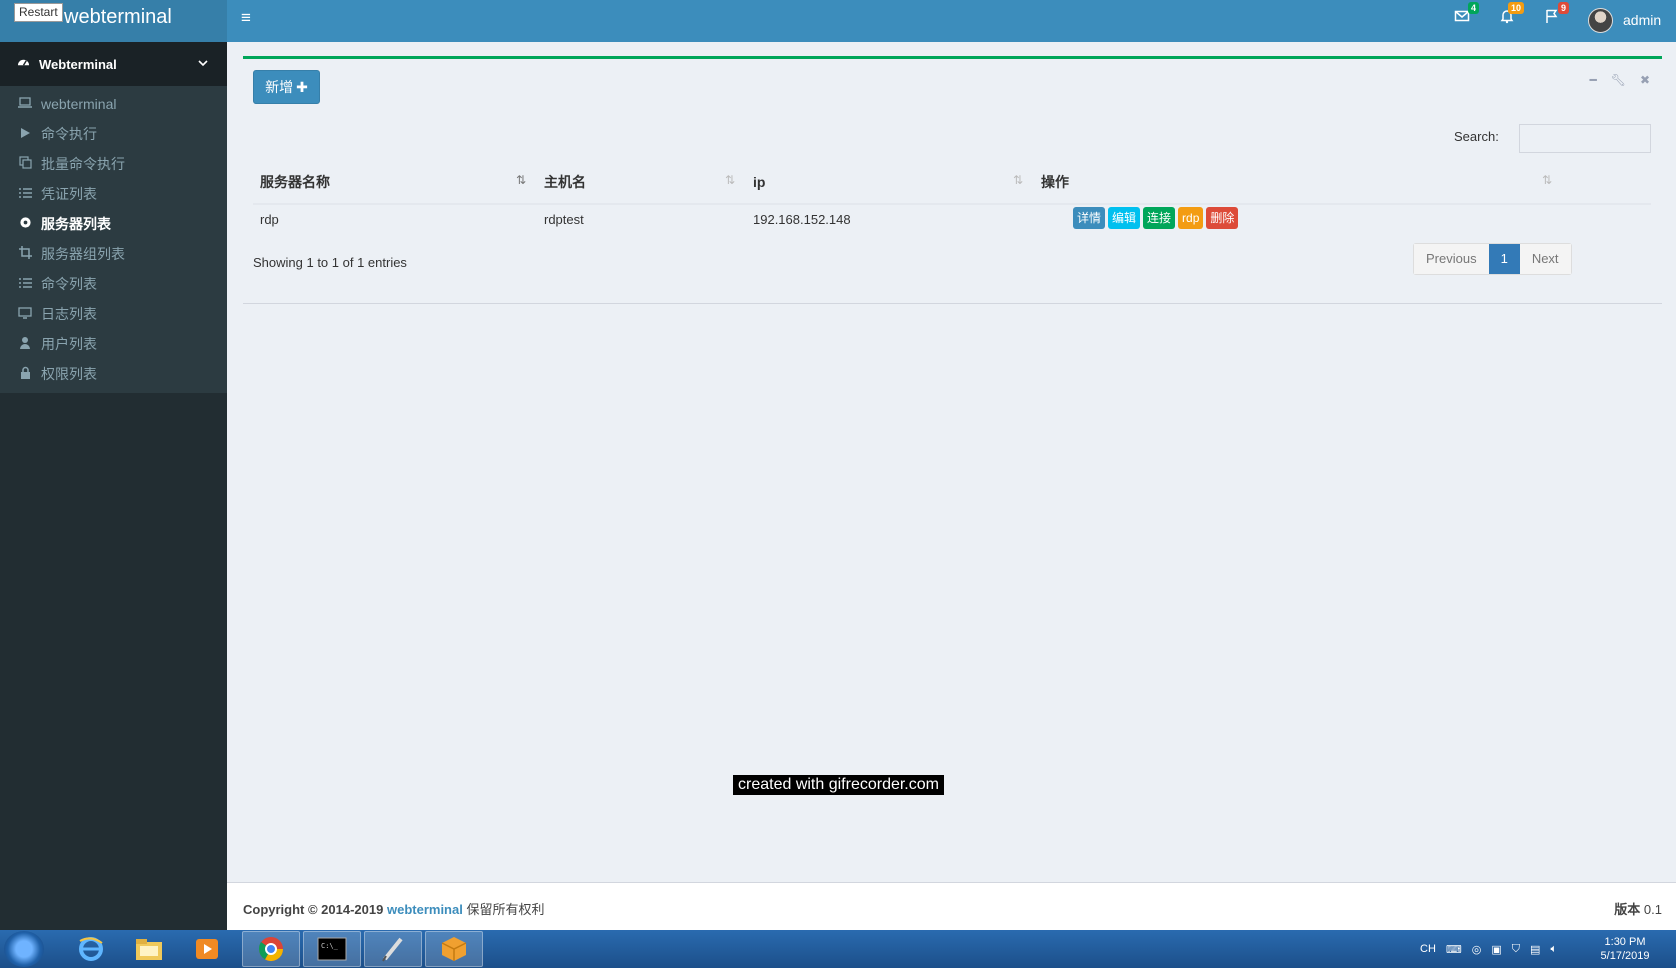 This screenshot has width=1676, height=968. What do you see at coordinates (246, 18) in the screenshot?
I see `sidebar-toggle-icon: ≡` at bounding box center [246, 18].